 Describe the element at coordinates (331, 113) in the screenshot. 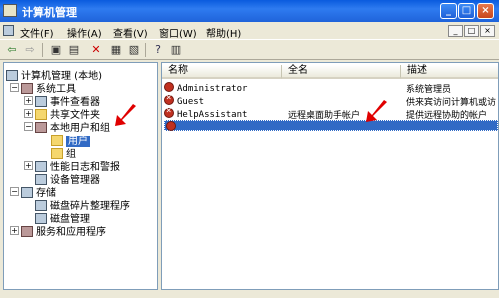

I see `table-row: HelpAssistant 远程桌面助手帐户 提供远程协助的帐户` at that location.